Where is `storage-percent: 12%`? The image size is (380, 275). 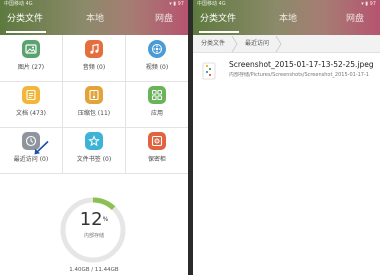 storage-percent: 12% is located at coordinates (94, 220).